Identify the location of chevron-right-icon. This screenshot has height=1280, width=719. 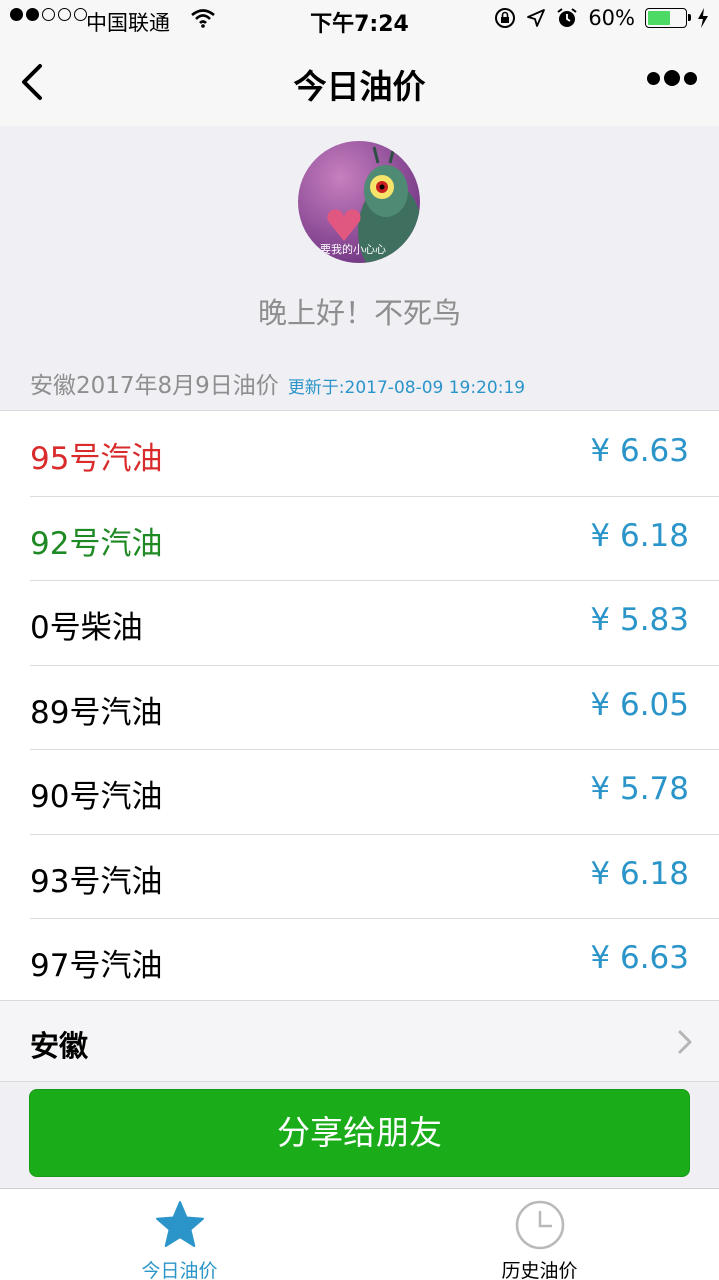
(685, 1042).